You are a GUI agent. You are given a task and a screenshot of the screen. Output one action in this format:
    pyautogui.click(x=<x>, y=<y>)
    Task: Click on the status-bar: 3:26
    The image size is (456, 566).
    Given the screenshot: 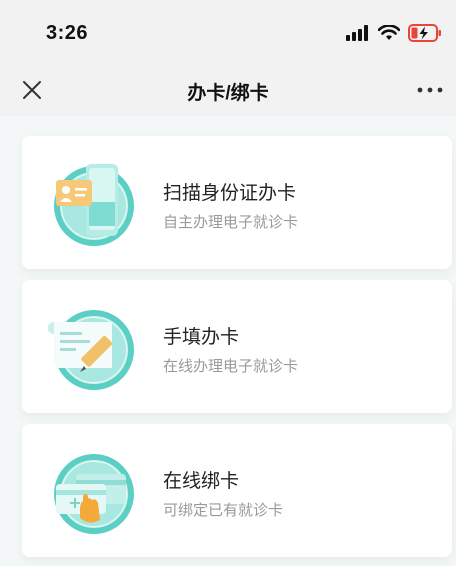 What is the action you would take?
    pyautogui.click(x=228, y=32)
    